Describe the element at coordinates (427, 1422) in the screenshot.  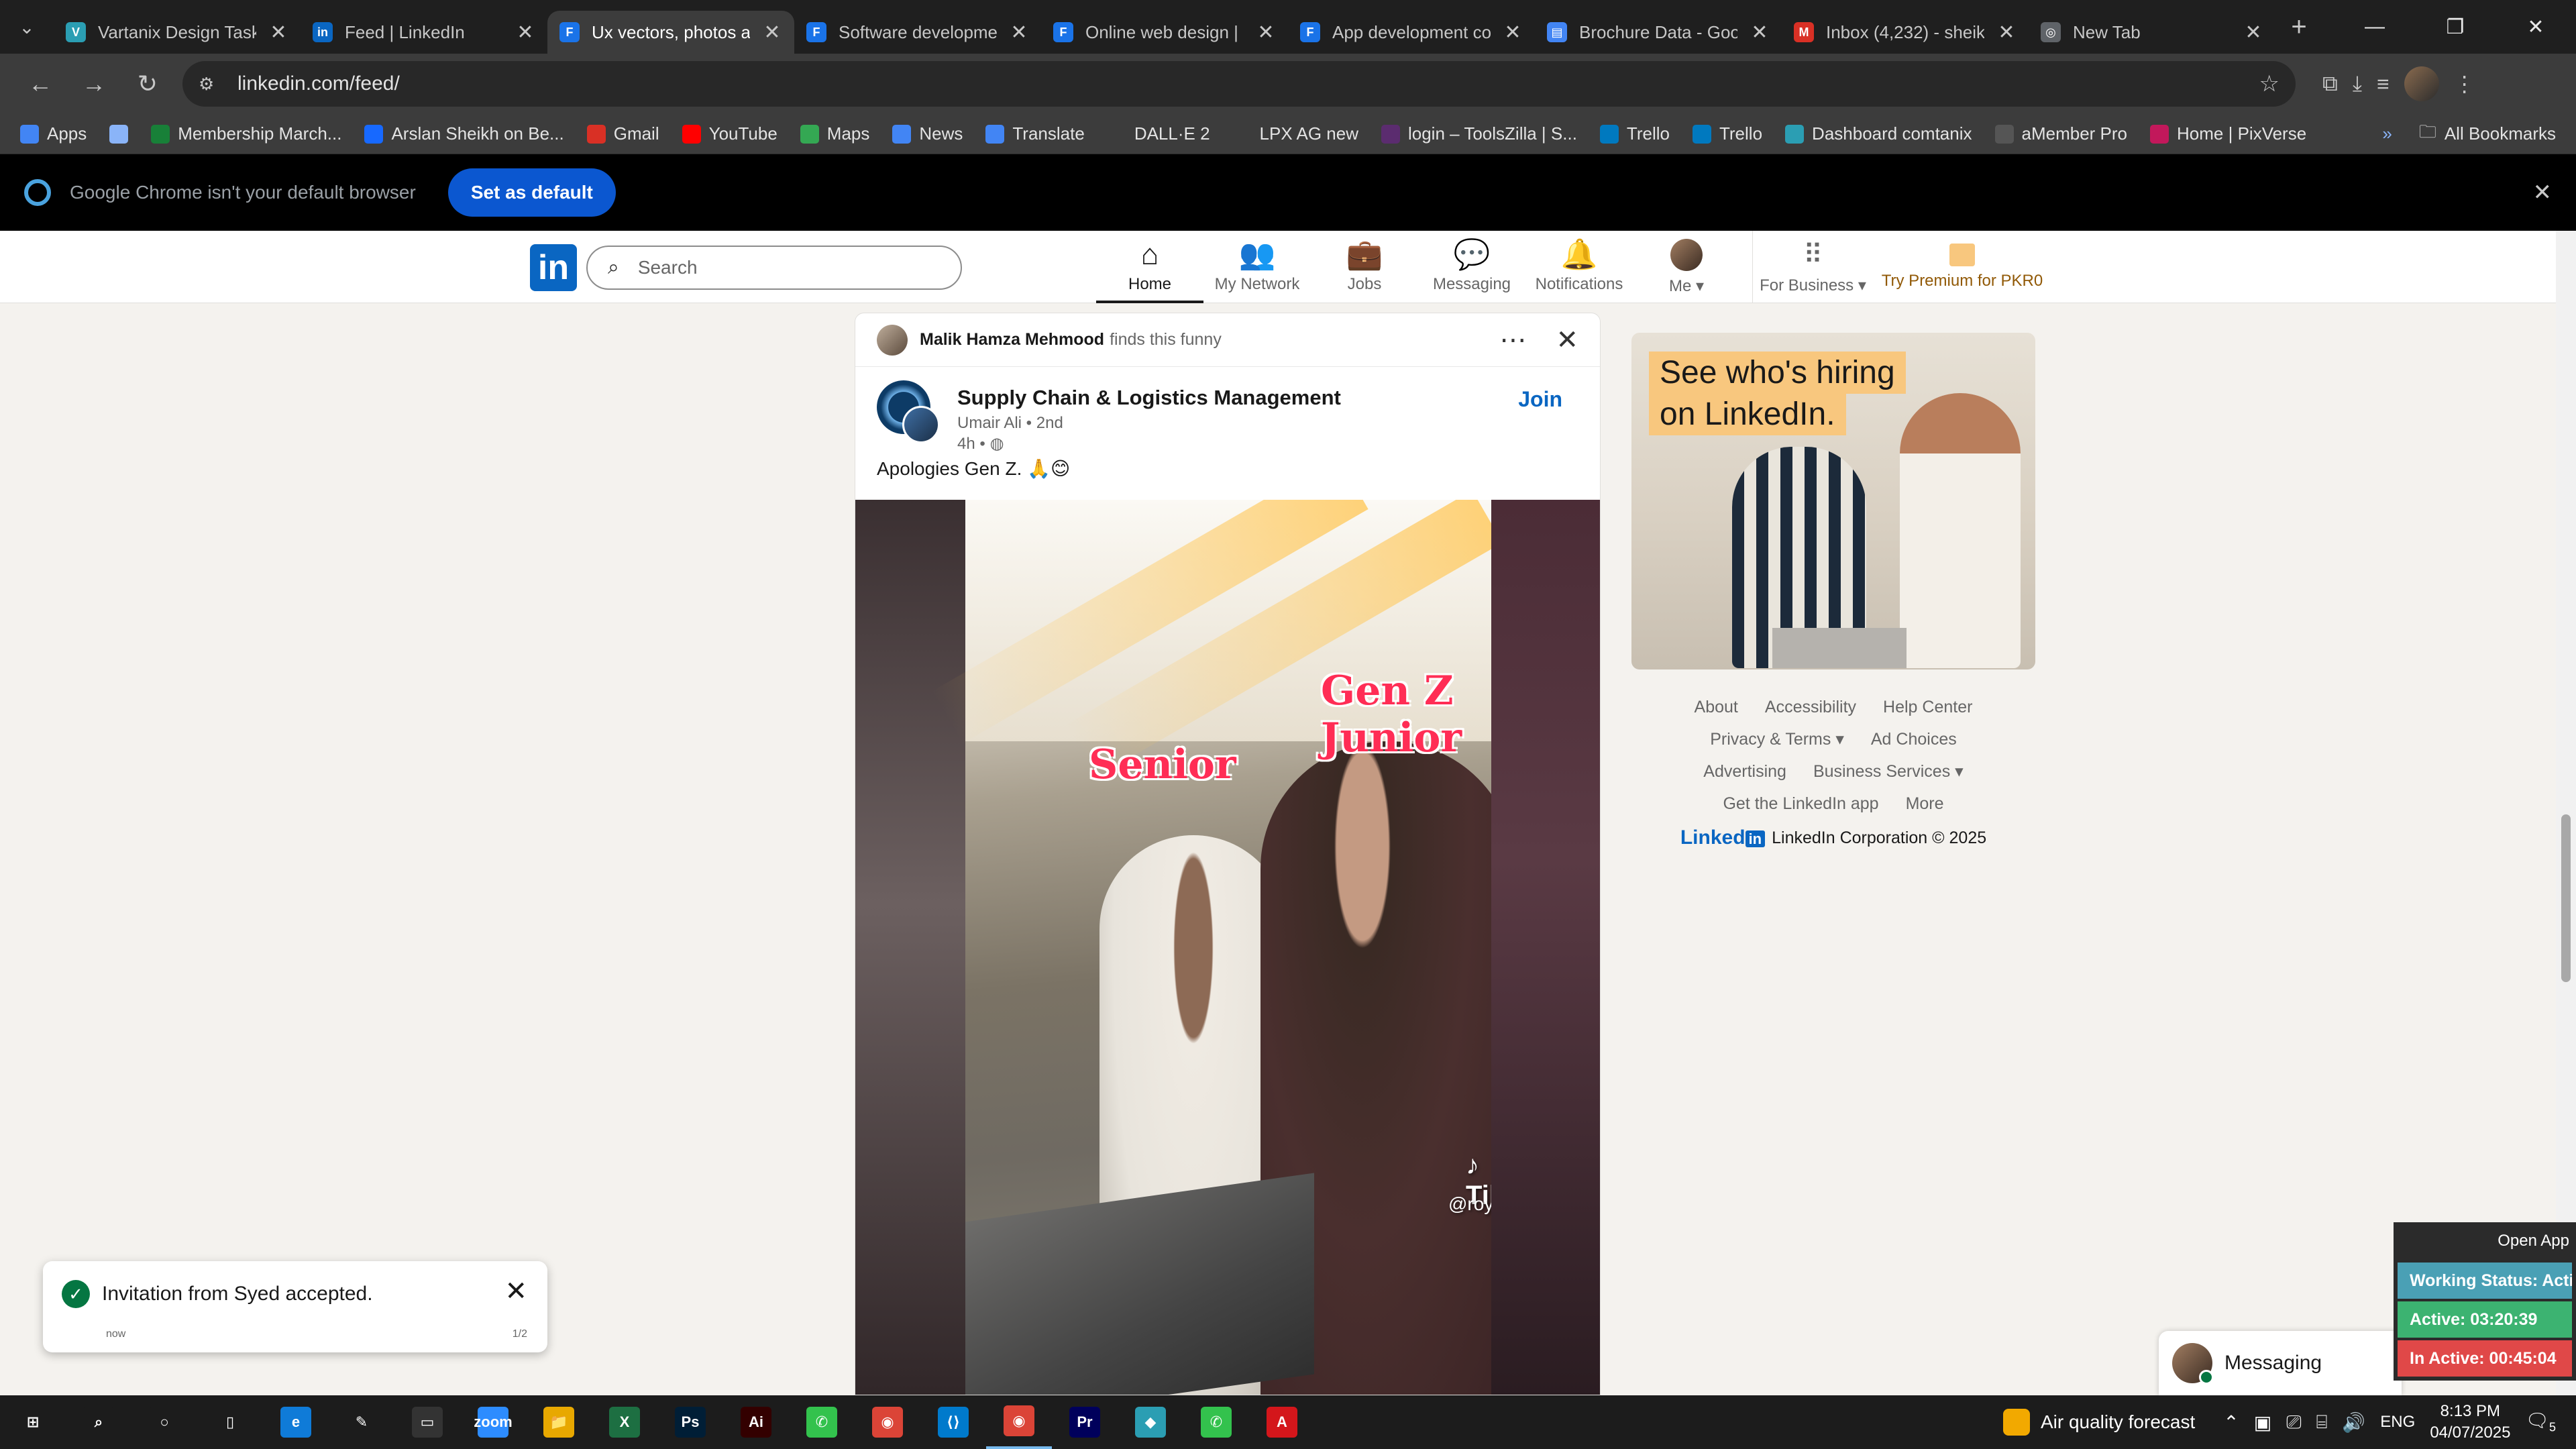
I see `taskbar-app: ▭` at that location.